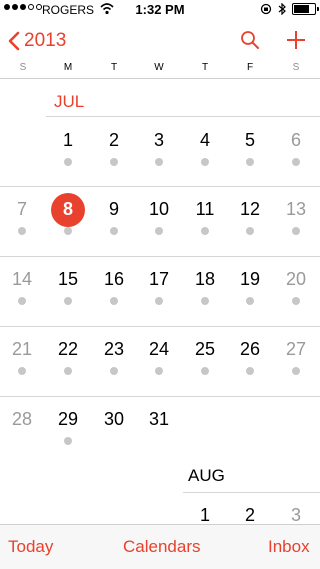 The height and width of the screenshot is (569, 320). What do you see at coordinates (250, 67) in the screenshot?
I see `weekday-fri: F` at bounding box center [250, 67].